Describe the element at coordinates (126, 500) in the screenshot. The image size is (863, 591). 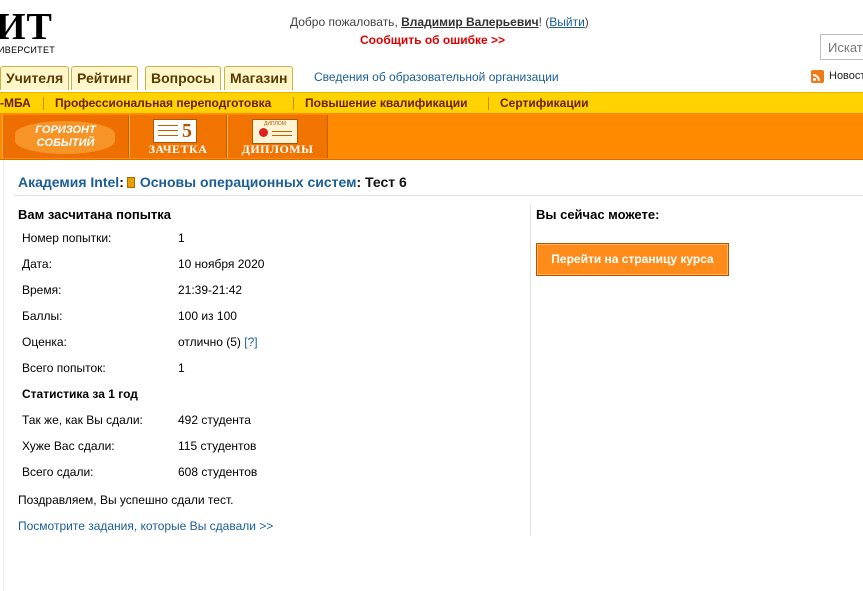
I see `congrats-message: Поздравляем, Вы успешно сдали тест.` at that location.